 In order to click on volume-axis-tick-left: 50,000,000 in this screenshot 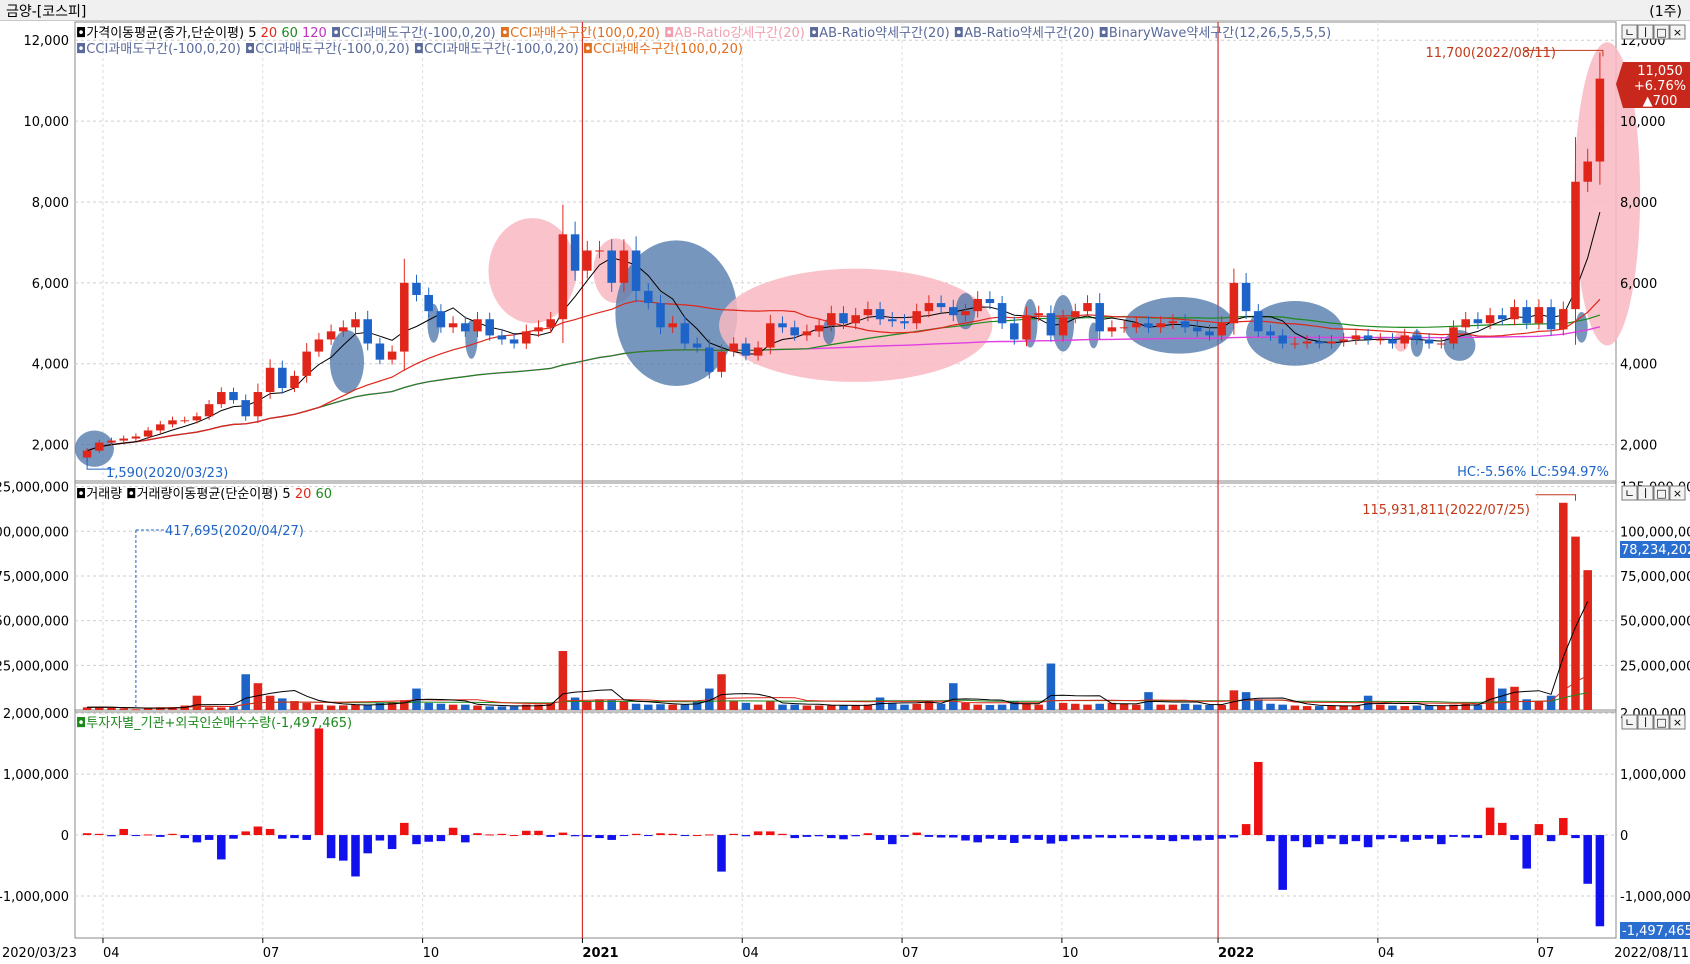, I will do `click(34, 622)`.